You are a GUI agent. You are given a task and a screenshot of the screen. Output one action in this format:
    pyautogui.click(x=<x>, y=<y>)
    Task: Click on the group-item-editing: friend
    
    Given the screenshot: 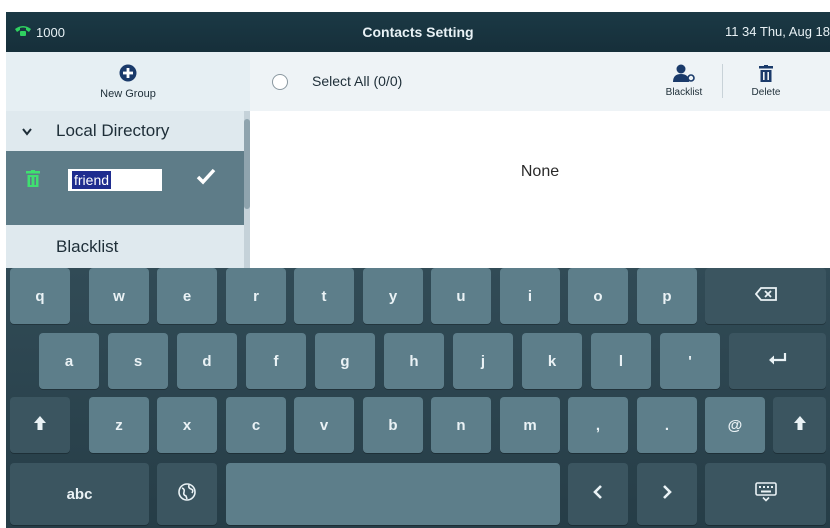 What is the action you would take?
    pyautogui.click(x=125, y=188)
    